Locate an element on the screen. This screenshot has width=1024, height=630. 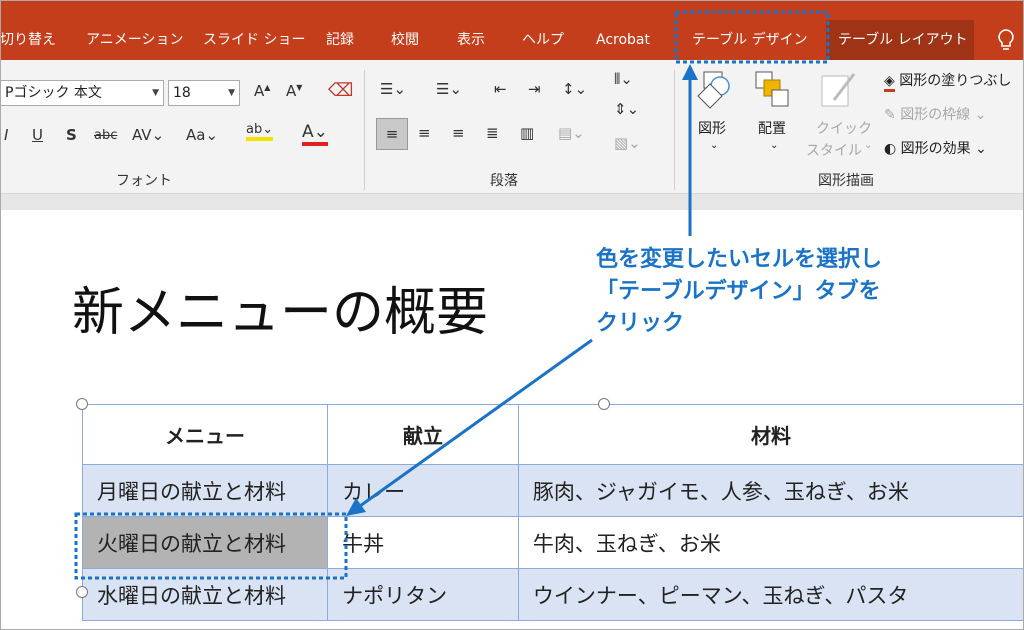
table-cell: 牛肉、玉ねぎ、お米 is located at coordinates (770, 542).